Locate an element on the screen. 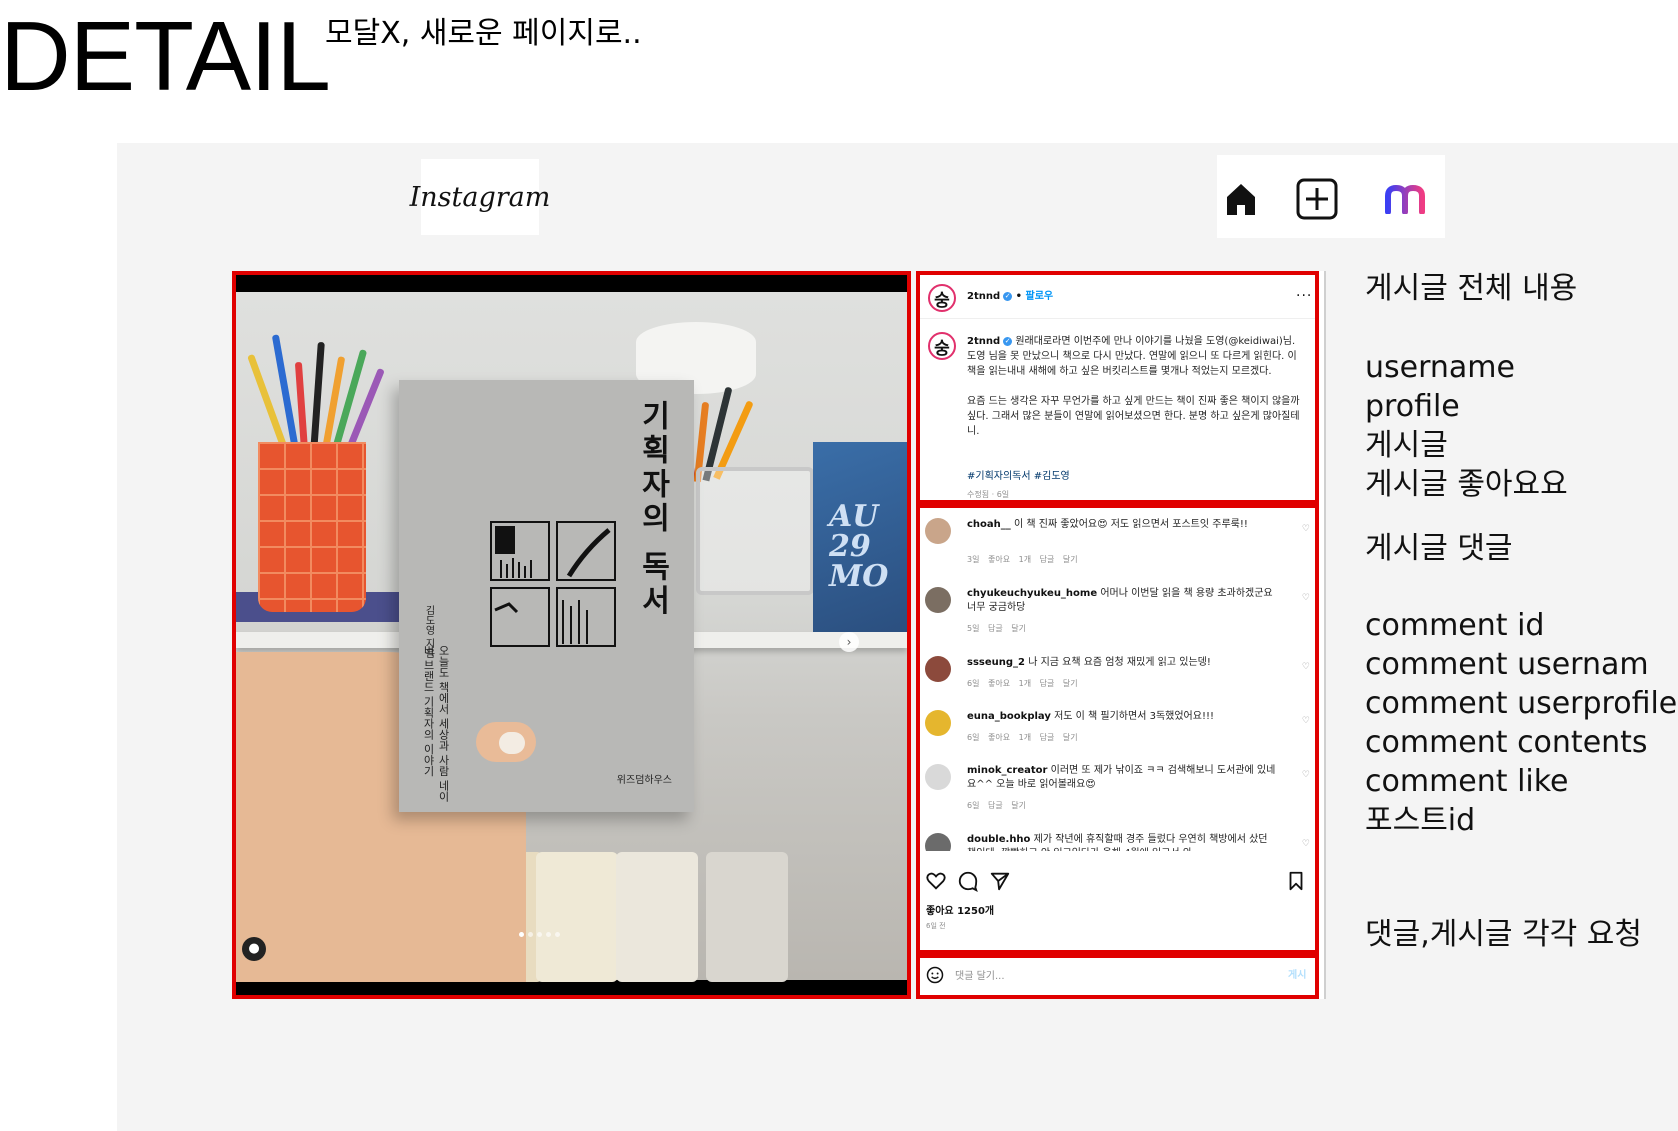  comments-highlight-box is located at coordinates (1117, 729).